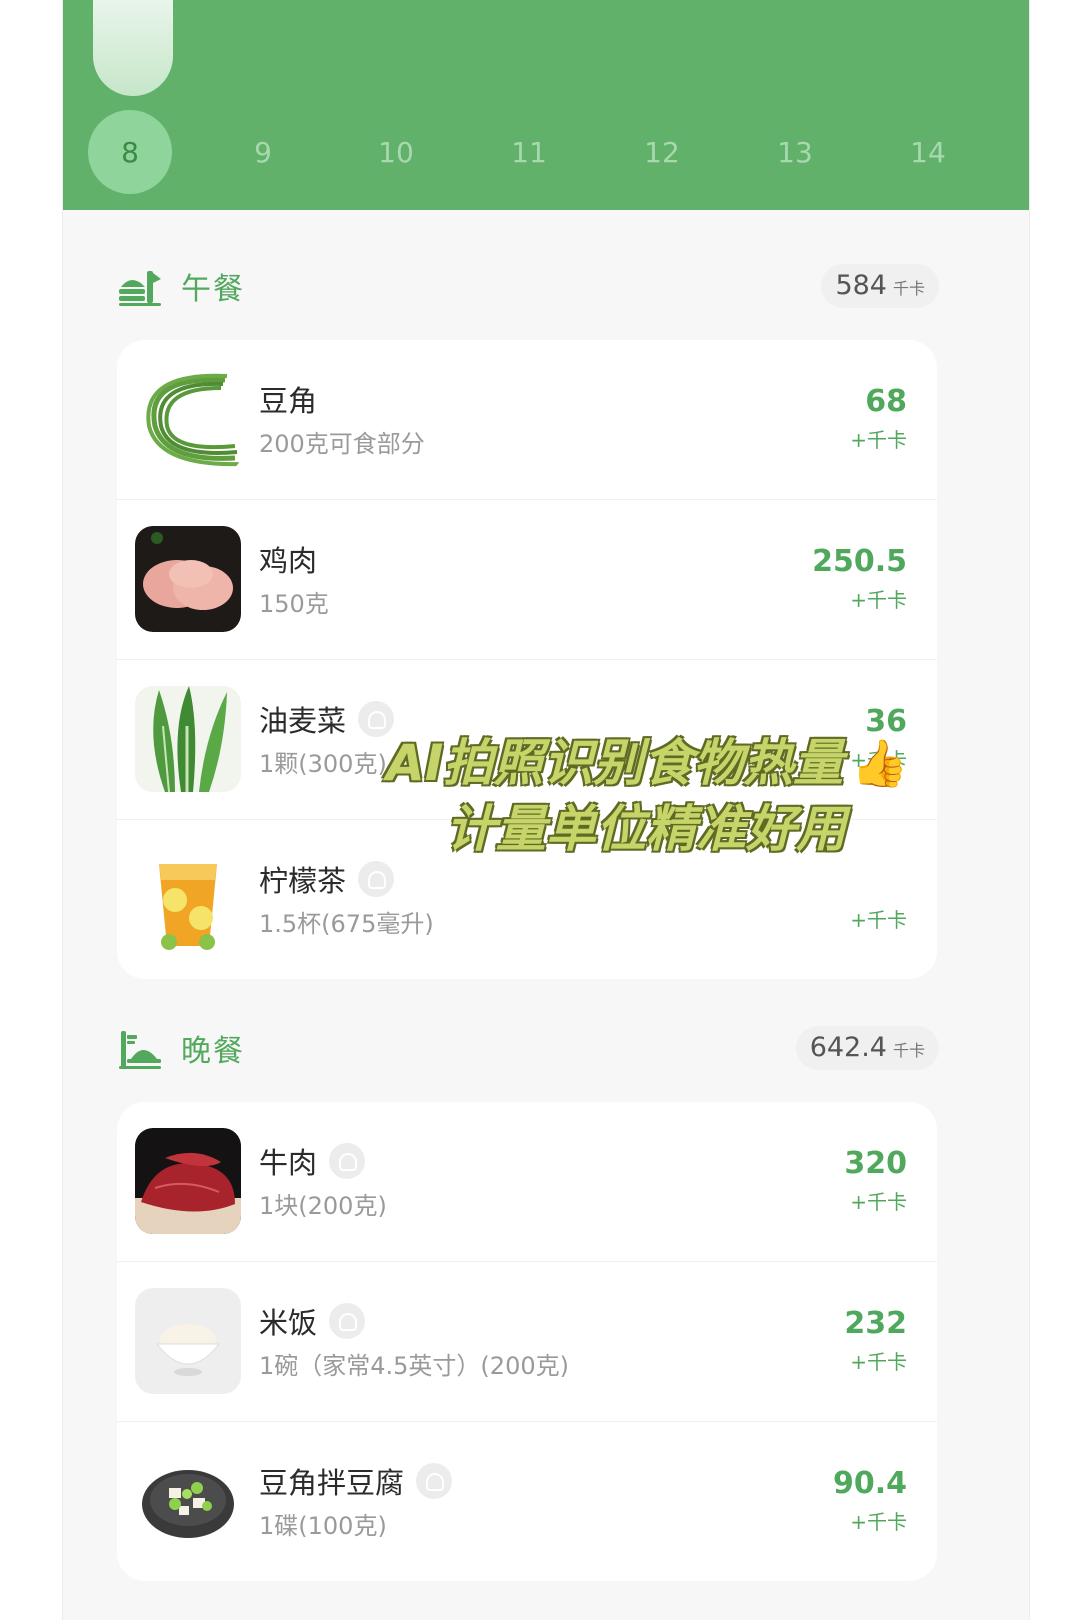 Image resolution: width=1080 pixels, height=1620 pixels. I want to click on beans-tofu-photo-icon, so click(188, 1501).